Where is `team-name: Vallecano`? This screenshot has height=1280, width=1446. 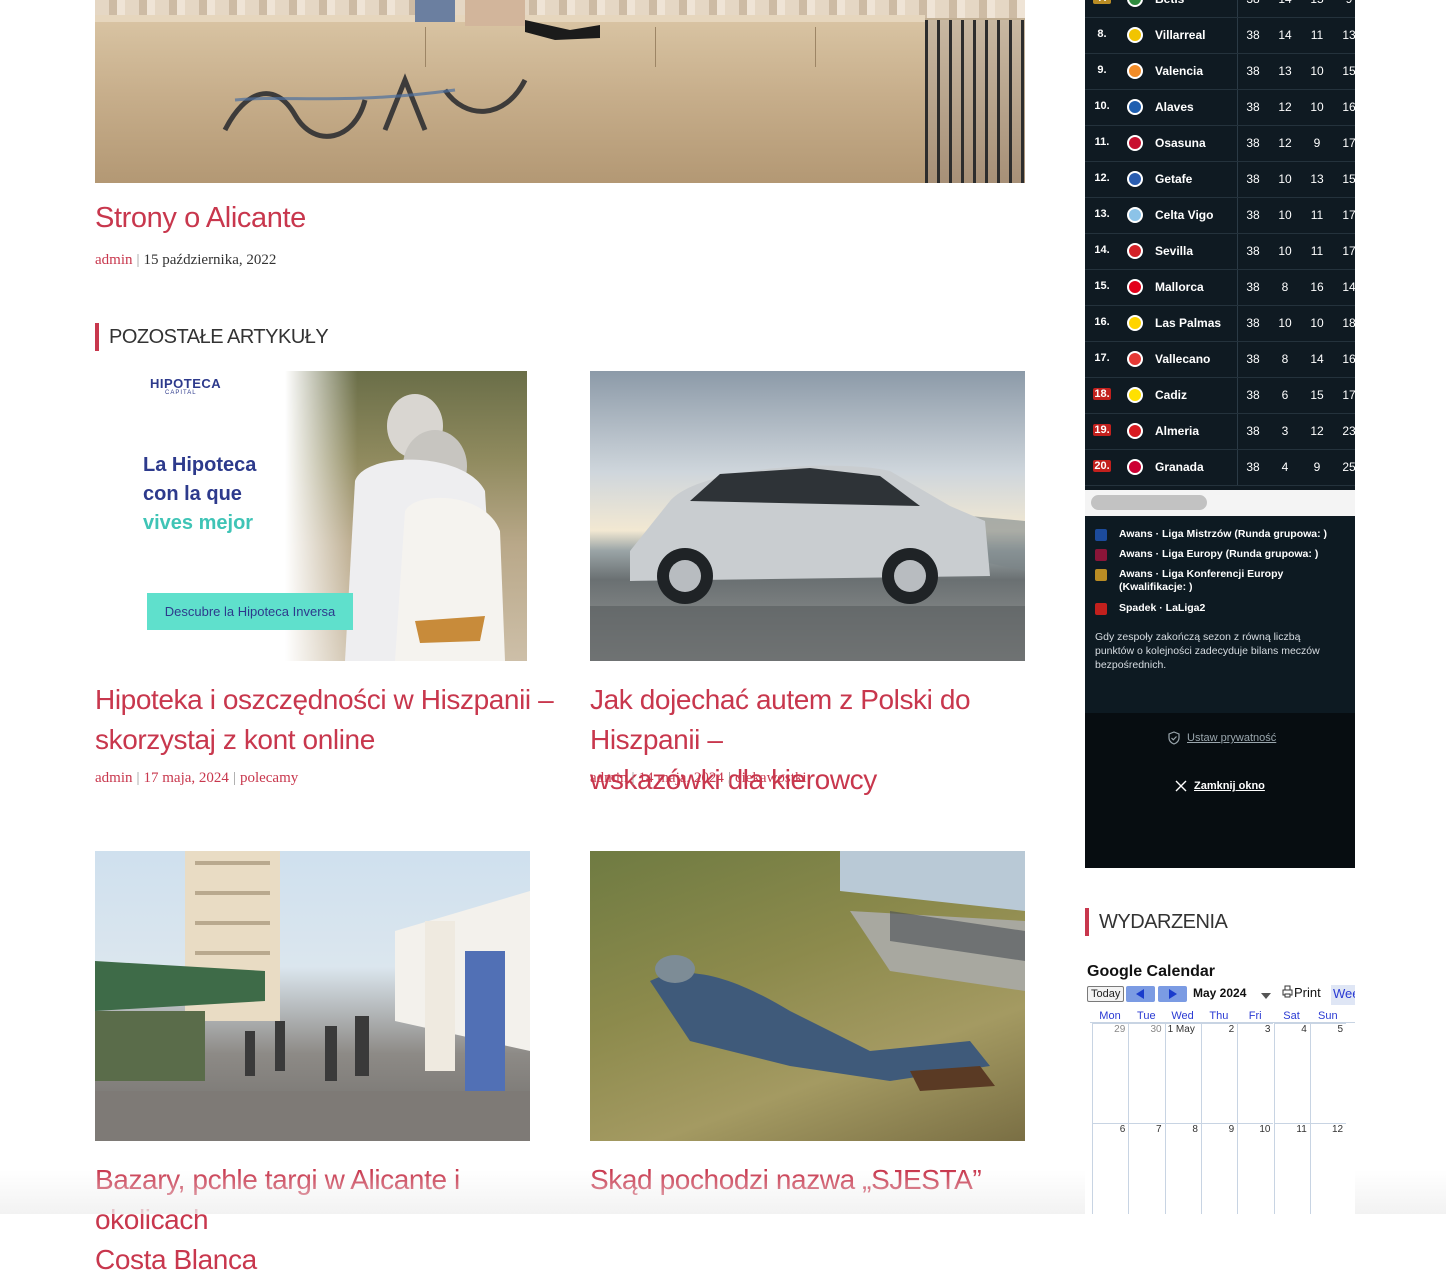
team-name: Vallecano is located at coordinates (1182, 359).